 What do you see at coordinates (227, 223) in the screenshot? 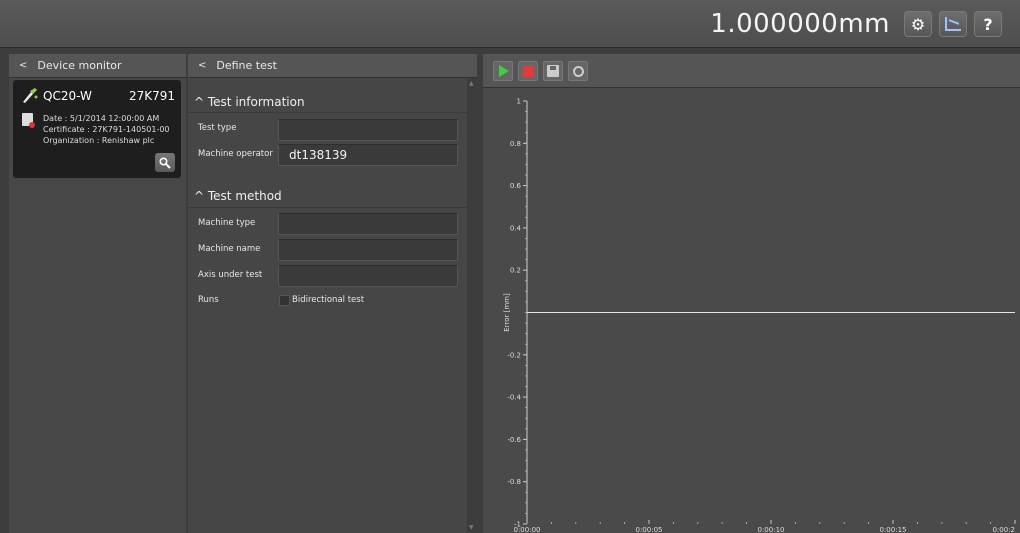
I see `machine-type-label: Machine type` at bounding box center [227, 223].